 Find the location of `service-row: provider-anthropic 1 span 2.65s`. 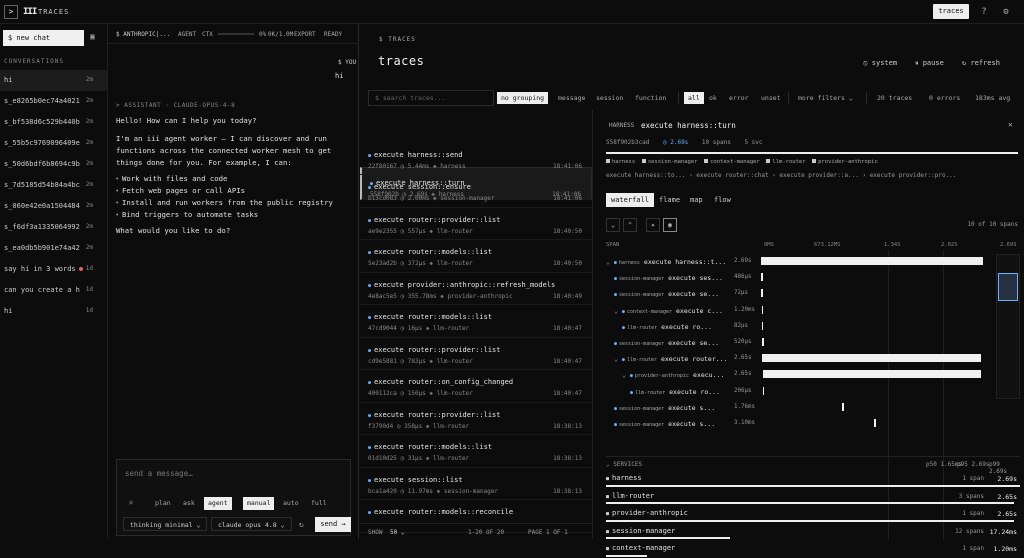

service-row: provider-anthropic 1 span 2.65s is located at coordinates (813, 514).